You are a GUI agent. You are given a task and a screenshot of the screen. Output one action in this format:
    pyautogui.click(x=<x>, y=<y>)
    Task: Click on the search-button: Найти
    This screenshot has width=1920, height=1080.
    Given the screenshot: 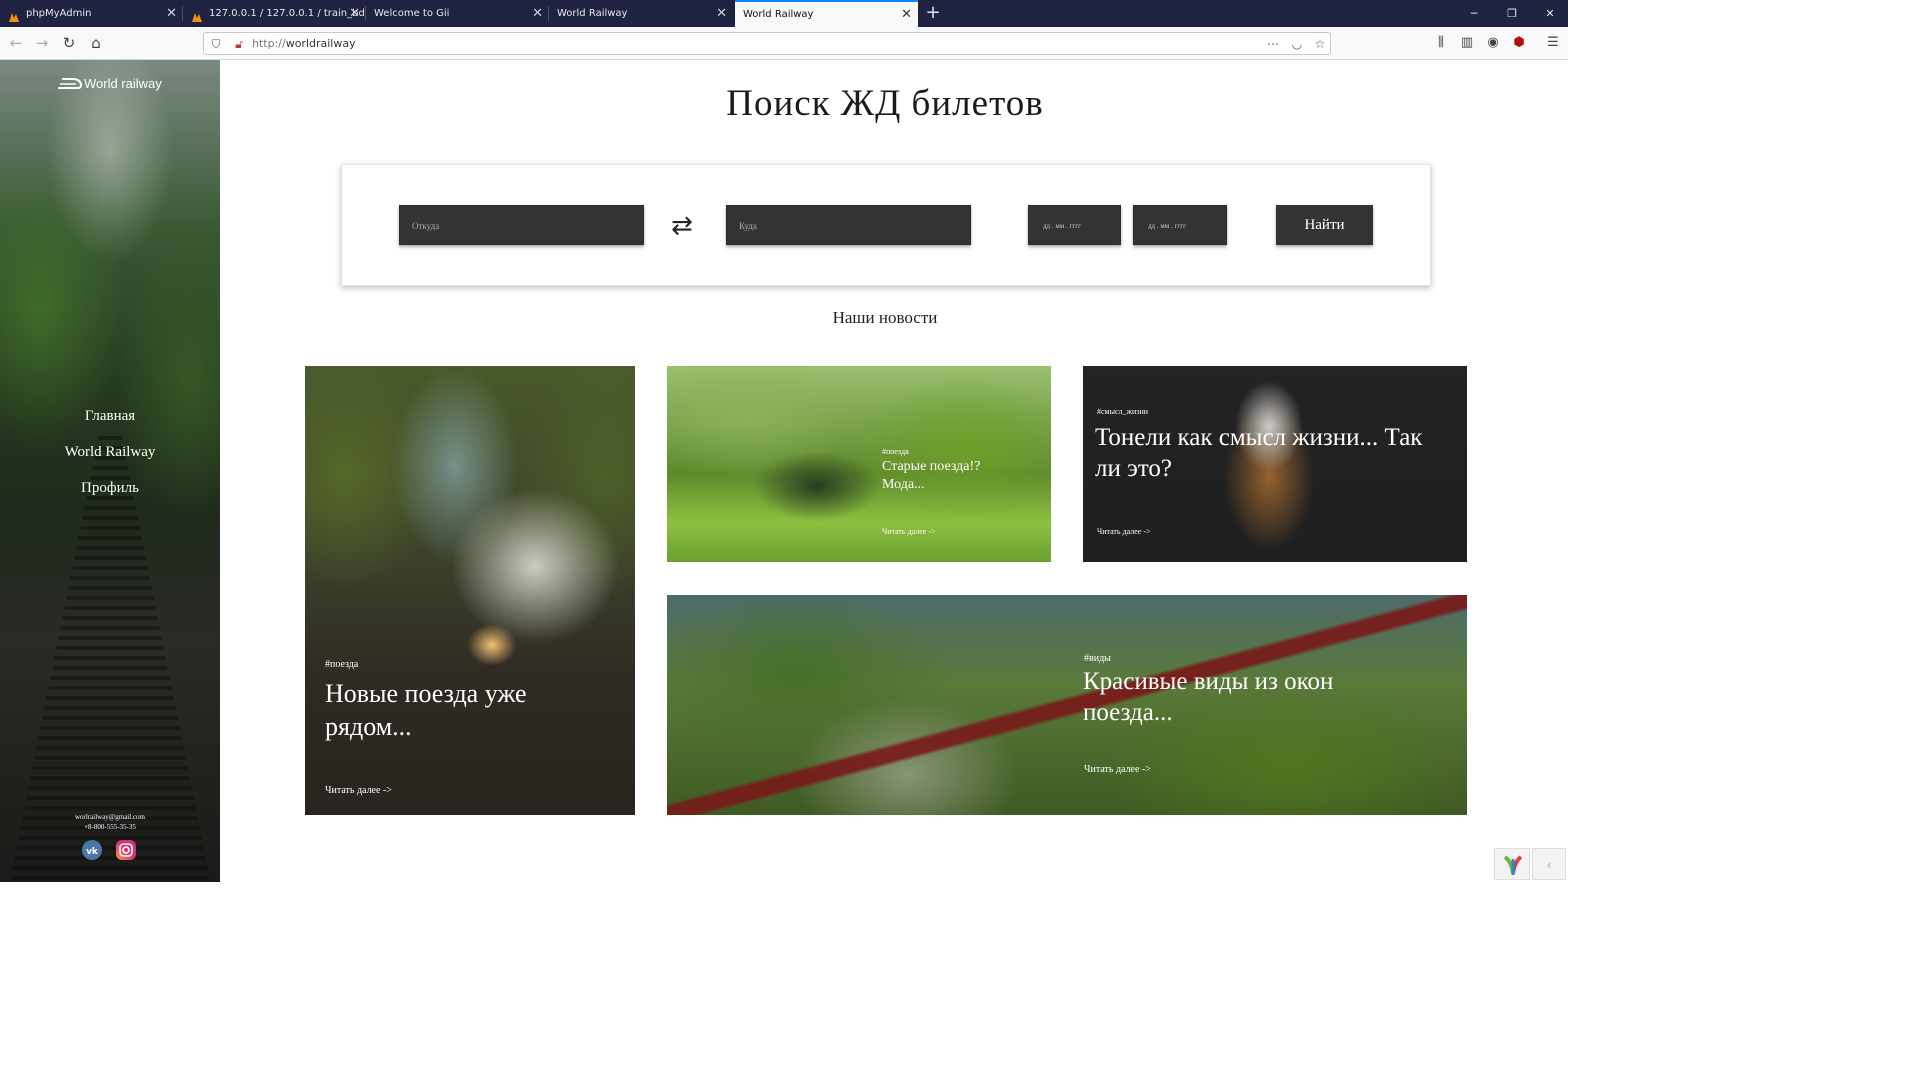 What is the action you would take?
    pyautogui.click(x=1324, y=225)
    